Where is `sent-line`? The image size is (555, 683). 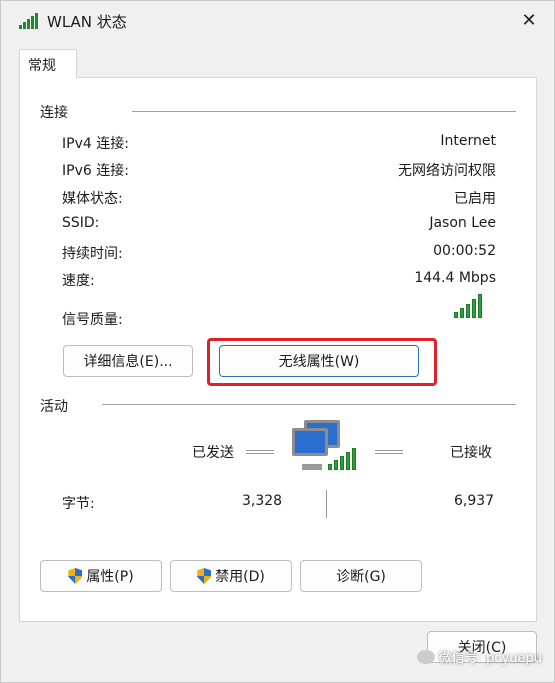 sent-line is located at coordinates (260, 452).